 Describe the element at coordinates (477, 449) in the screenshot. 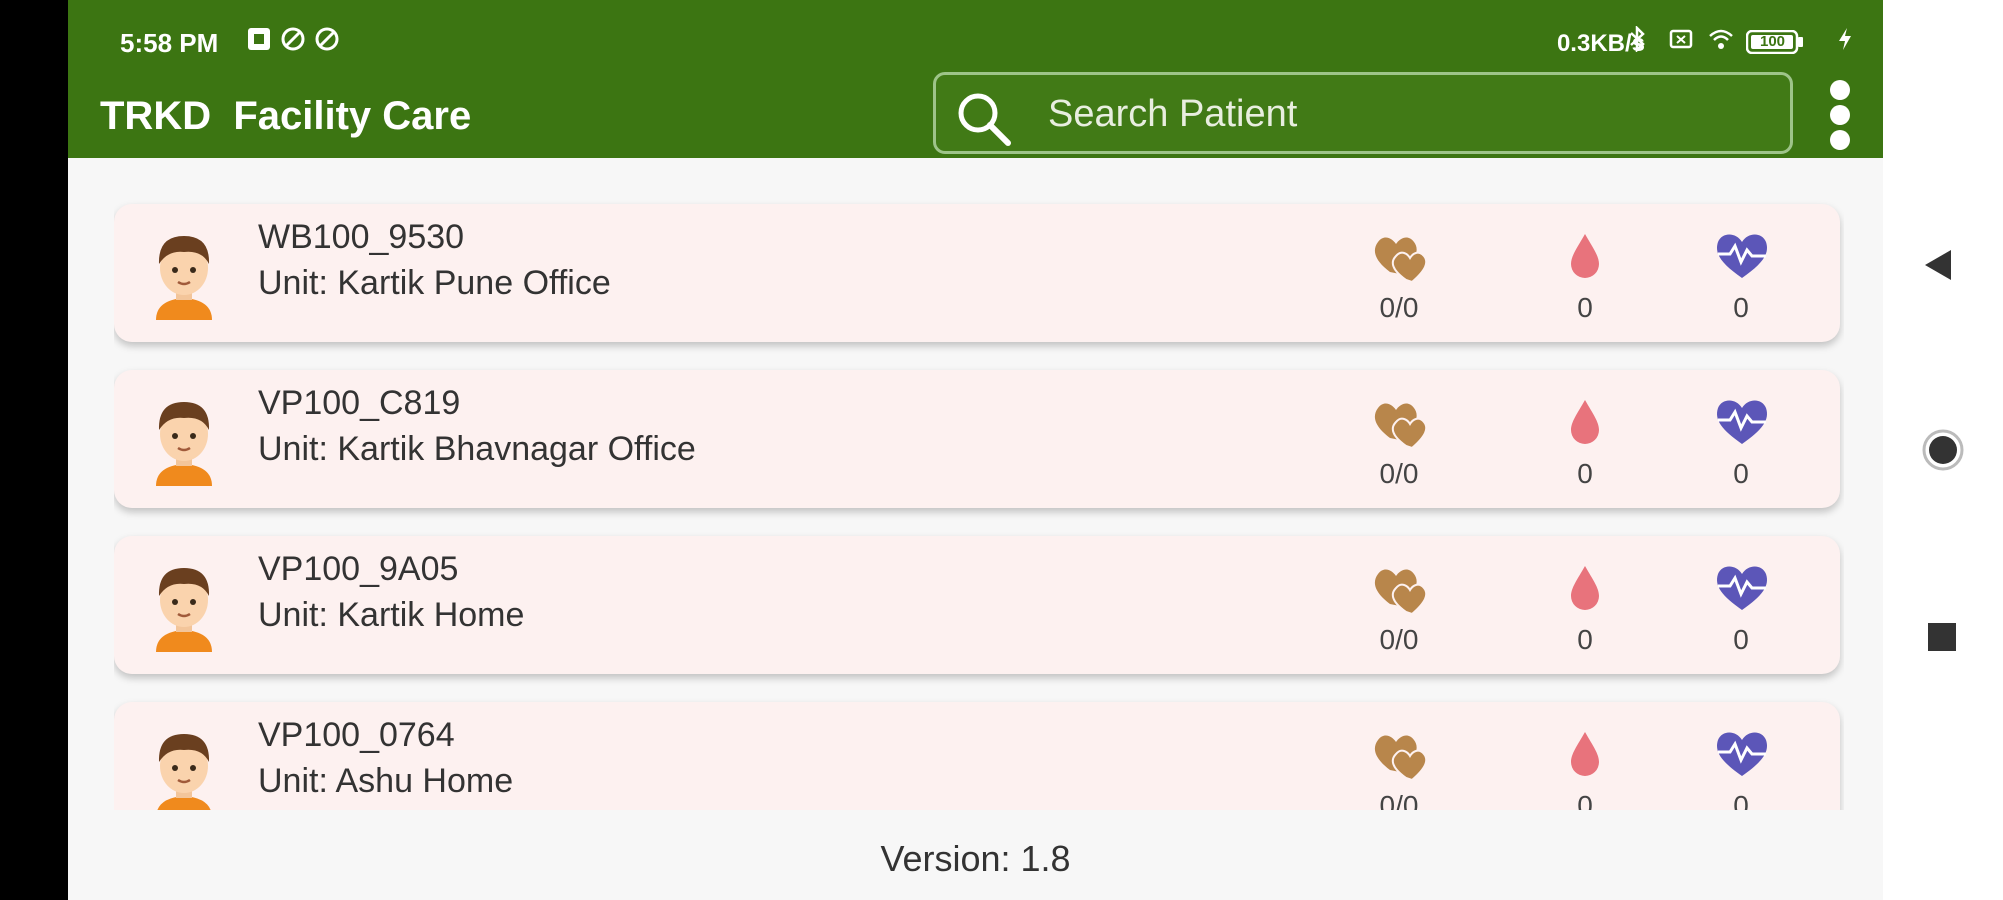

I see `patient-unit: Unit: Kartik Bhavnagar Office` at that location.